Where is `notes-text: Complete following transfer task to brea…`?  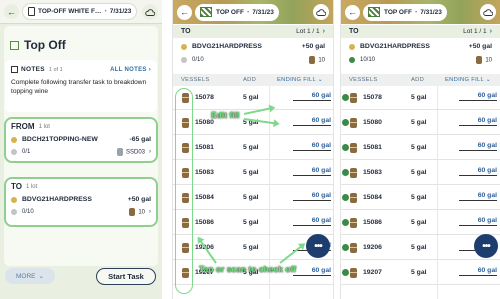
notes-text: Complete following transfer task to brea… is located at coordinates (79, 87).